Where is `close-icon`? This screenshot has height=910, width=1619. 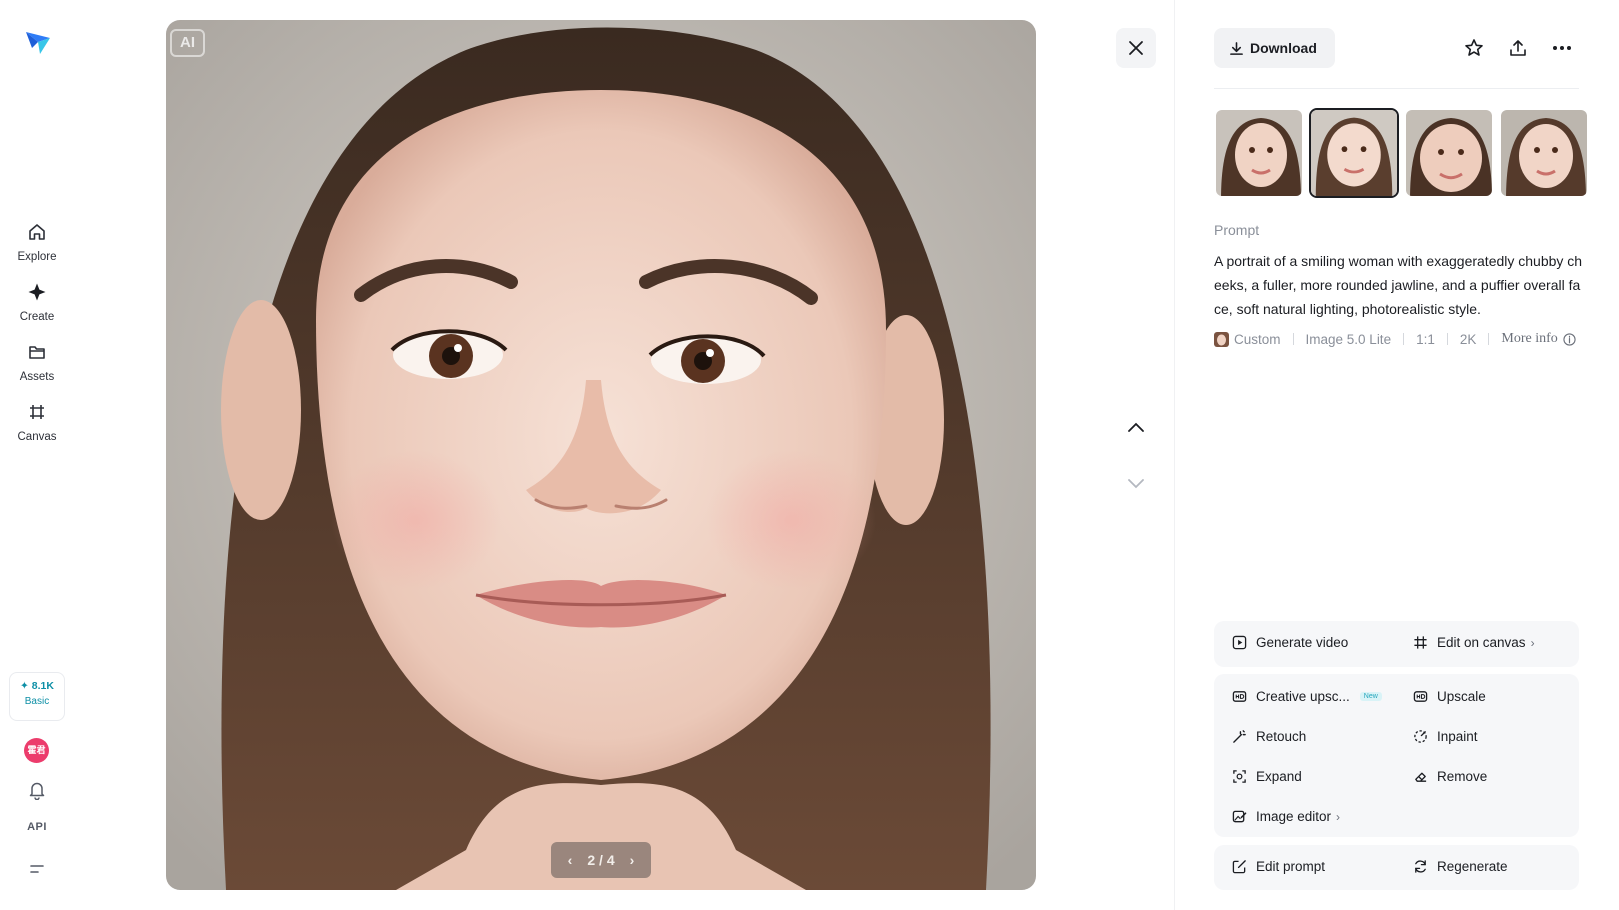
close-icon is located at coordinates (1136, 48).